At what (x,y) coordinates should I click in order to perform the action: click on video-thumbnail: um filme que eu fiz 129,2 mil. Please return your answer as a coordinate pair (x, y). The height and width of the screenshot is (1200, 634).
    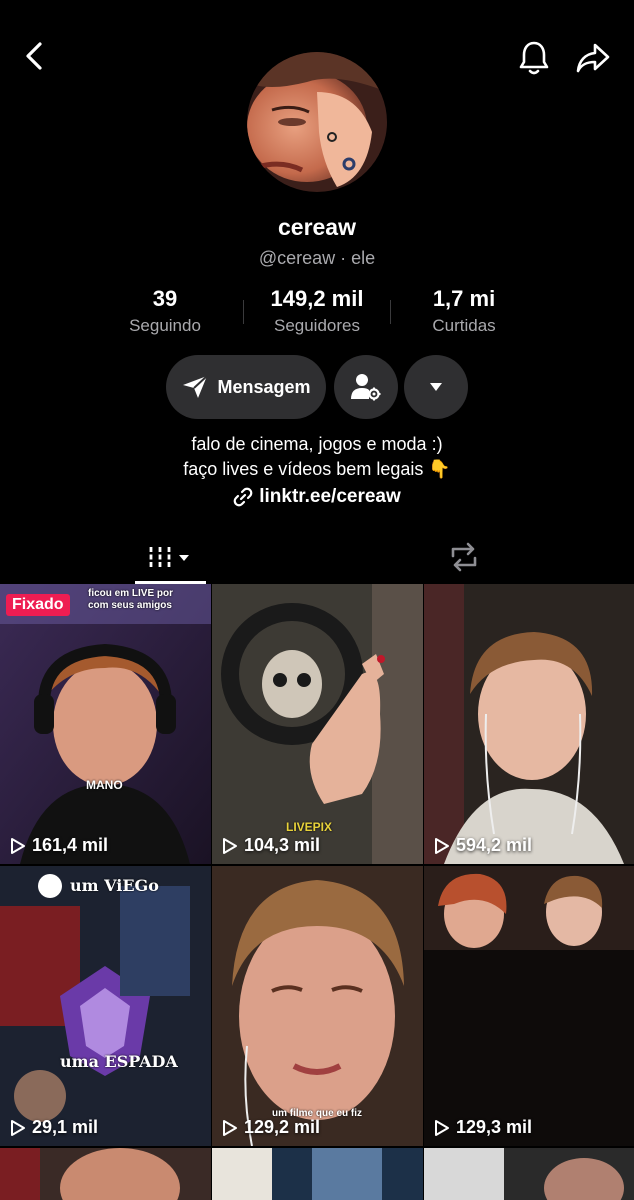
    Looking at the image, I should click on (317, 1006).